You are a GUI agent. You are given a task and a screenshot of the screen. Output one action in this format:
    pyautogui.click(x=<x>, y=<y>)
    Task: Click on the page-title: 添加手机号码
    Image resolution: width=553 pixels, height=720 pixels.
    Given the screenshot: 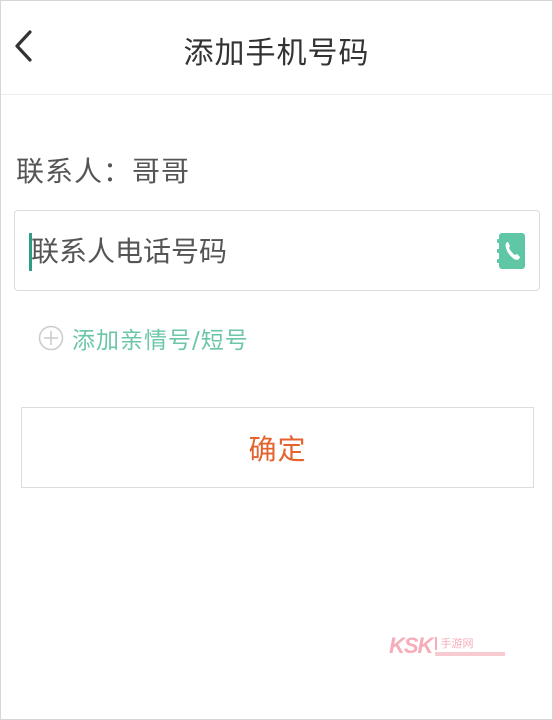 What is the action you would take?
    pyautogui.click(x=276, y=53)
    